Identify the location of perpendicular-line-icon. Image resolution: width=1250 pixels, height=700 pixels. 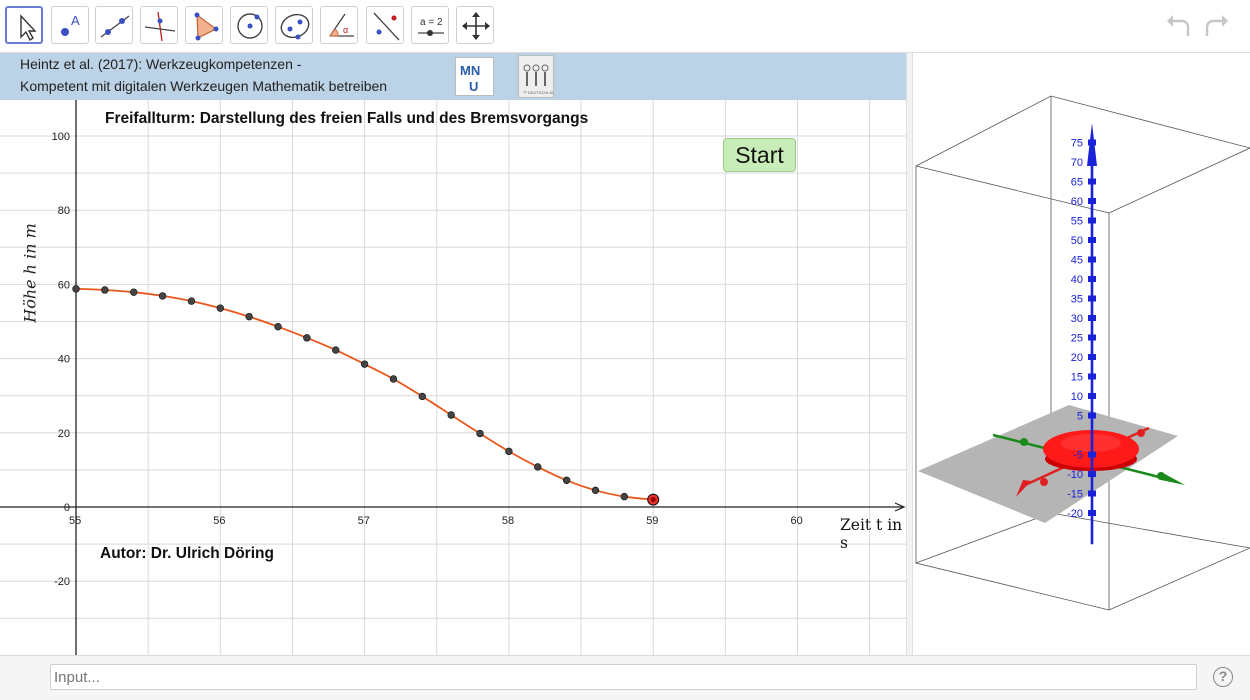
(160, 26).